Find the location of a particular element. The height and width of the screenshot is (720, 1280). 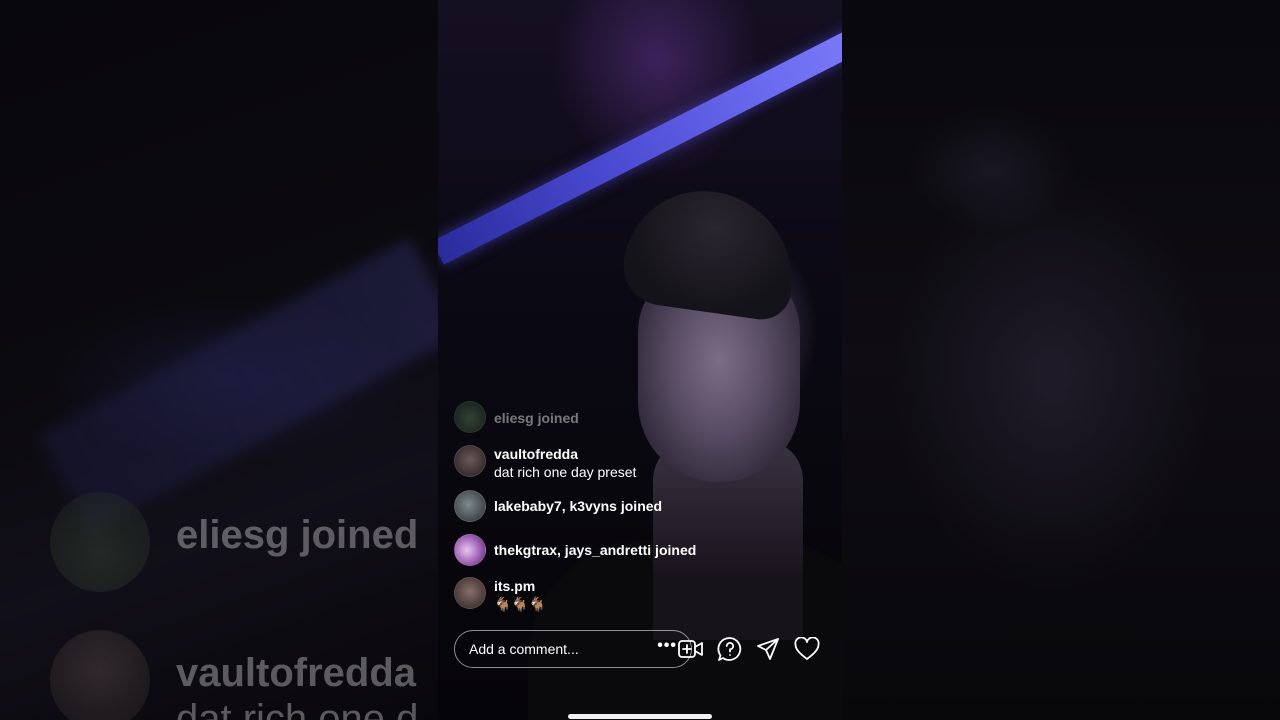

comment-input: Add a comment... ••• is located at coordinates (573, 649).